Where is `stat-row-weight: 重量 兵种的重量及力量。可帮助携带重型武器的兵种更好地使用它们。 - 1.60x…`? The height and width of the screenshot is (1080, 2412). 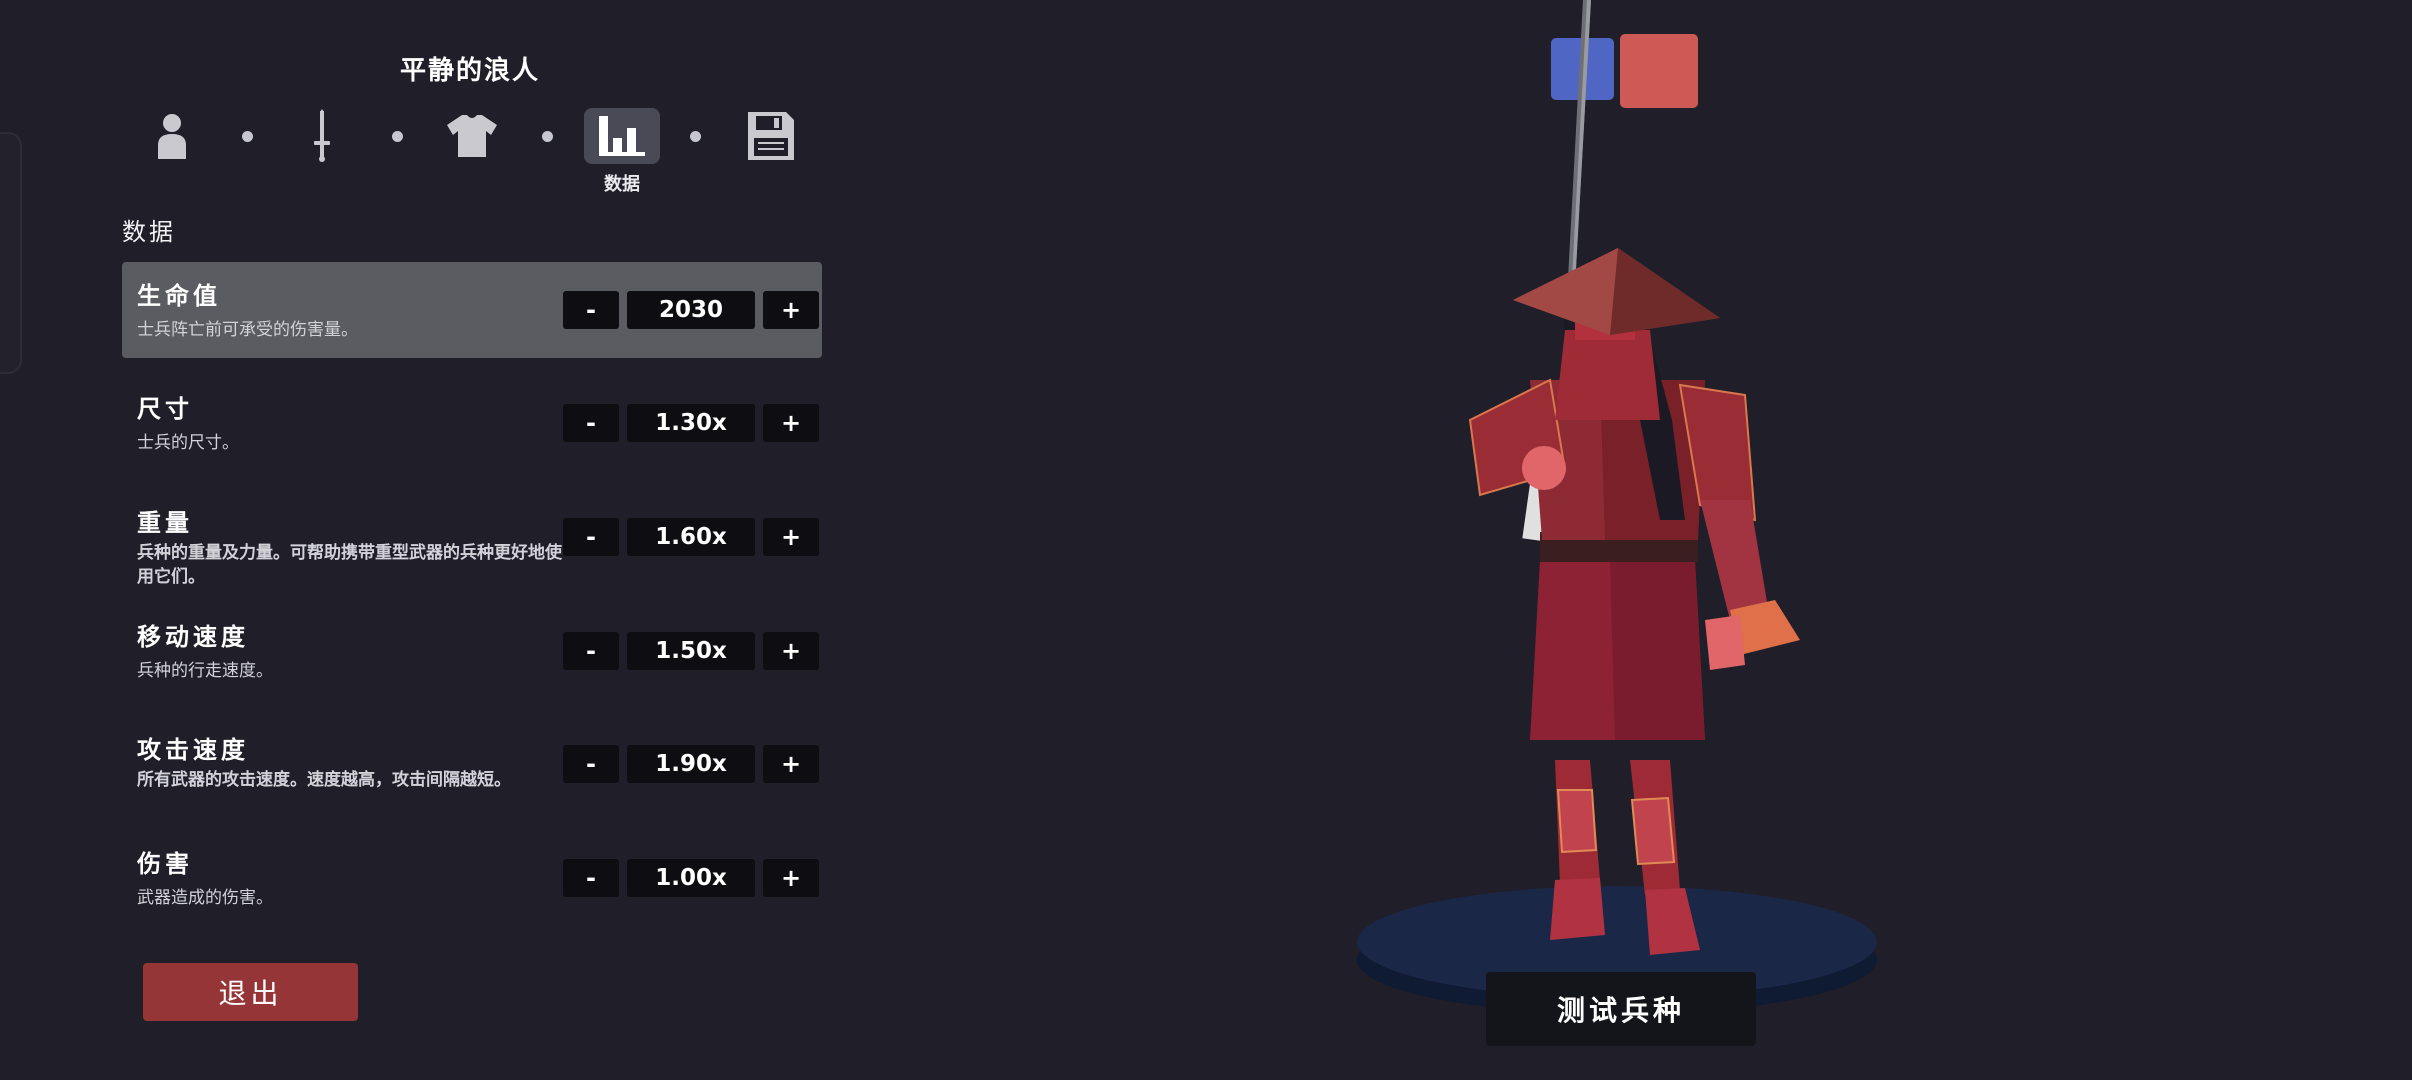 stat-row-weight: 重量 兵种的重量及力量。可帮助携带重型武器的兵种更好地使用它们。 - 1.60x… is located at coordinates (472, 538).